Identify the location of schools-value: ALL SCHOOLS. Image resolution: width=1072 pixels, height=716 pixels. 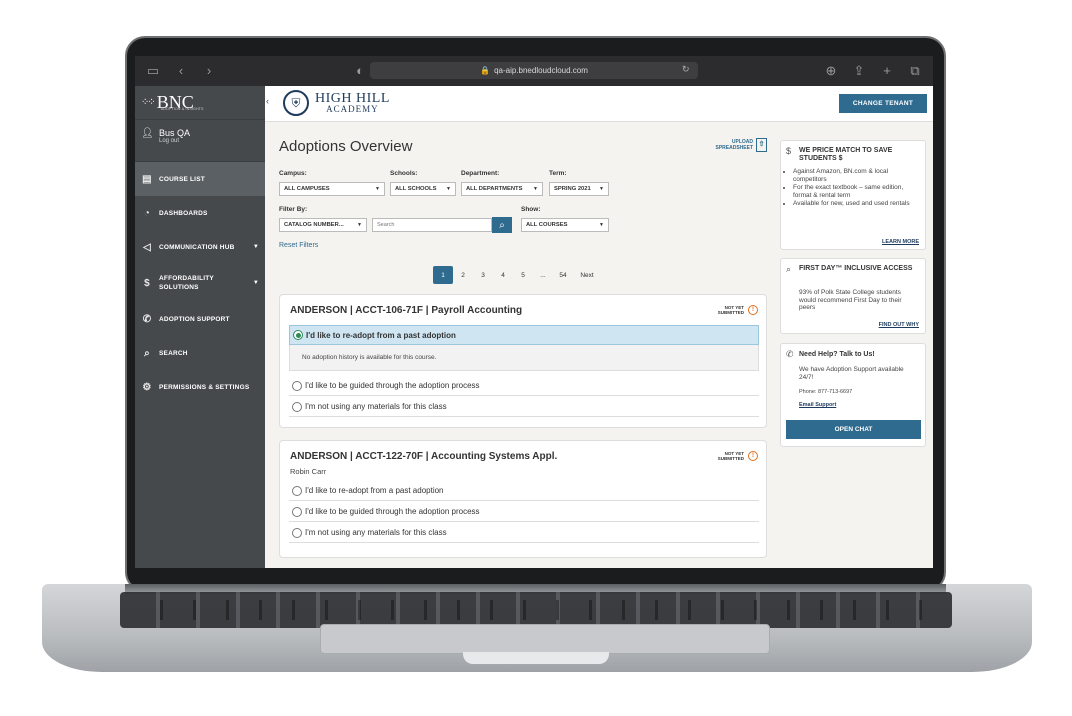
(416, 189).